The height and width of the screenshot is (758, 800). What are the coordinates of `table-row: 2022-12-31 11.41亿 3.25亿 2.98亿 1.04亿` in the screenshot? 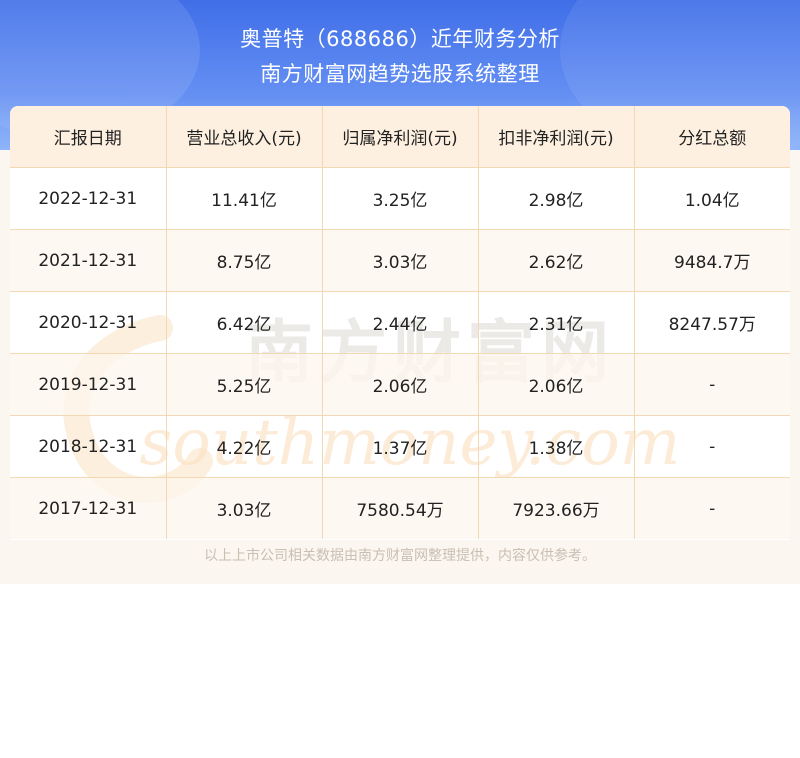 It's located at (400, 198).